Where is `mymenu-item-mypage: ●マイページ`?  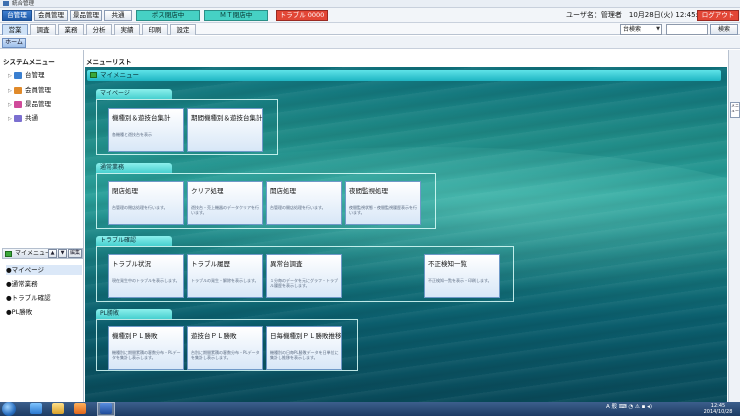 mymenu-item-mypage: ●マイページ is located at coordinates (44, 270).